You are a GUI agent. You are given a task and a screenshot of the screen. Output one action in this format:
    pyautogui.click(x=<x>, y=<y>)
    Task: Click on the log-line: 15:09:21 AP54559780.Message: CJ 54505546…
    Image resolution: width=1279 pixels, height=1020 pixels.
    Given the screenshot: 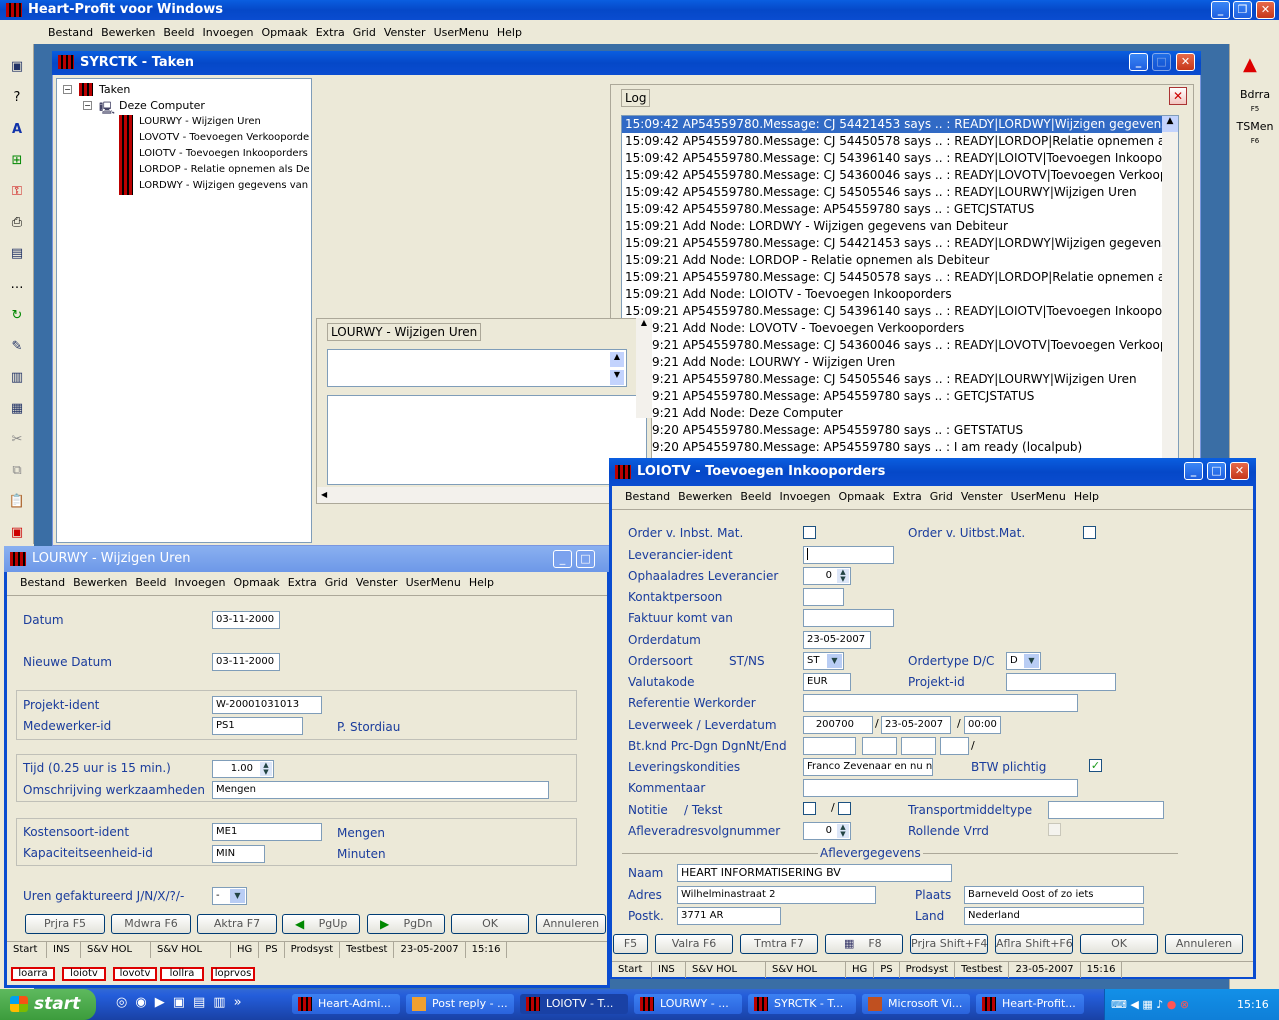 What is the action you would take?
    pyautogui.click(x=900, y=379)
    